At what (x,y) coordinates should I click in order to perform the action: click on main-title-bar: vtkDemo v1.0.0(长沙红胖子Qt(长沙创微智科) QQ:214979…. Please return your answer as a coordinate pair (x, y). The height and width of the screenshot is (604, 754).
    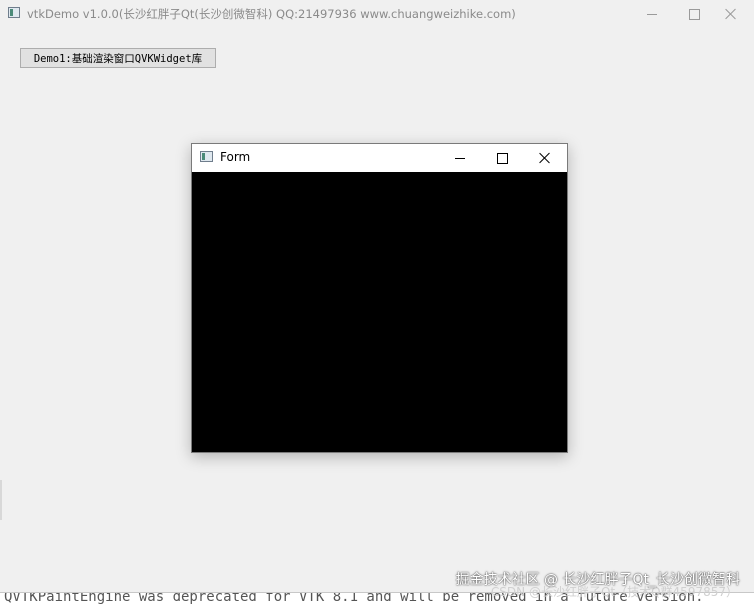
    Looking at the image, I should click on (377, 14).